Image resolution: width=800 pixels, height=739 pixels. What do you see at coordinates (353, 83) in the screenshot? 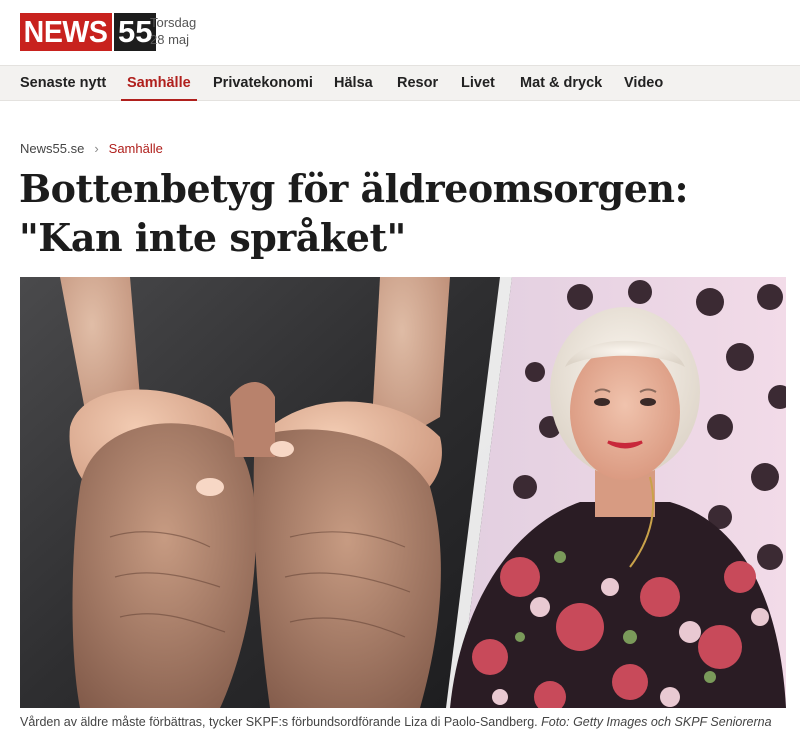
I see `nav-item-halsa: Hälsa` at bounding box center [353, 83].